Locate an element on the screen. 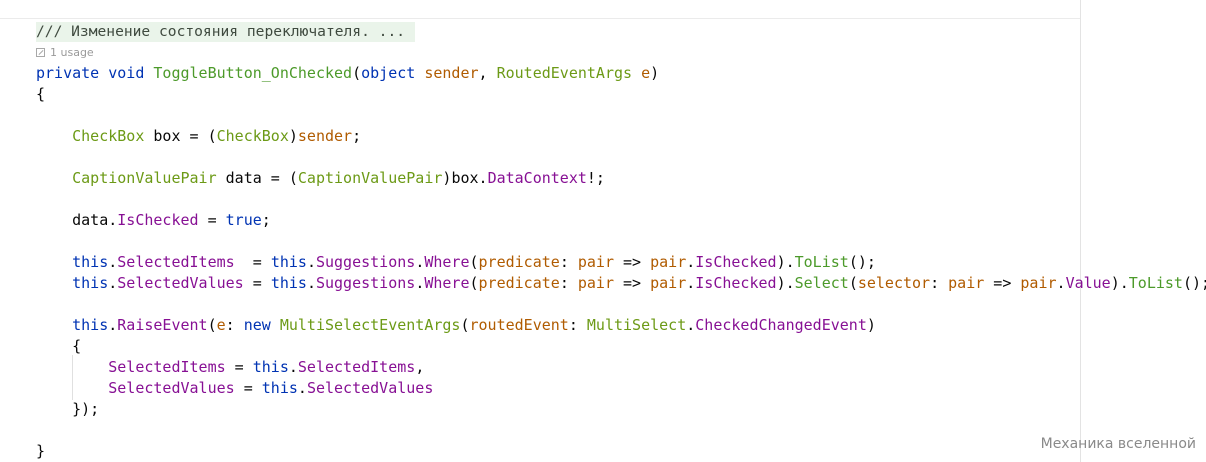 Image resolution: width=1206 pixels, height=462 pixels. punct: , is located at coordinates (487, 73).